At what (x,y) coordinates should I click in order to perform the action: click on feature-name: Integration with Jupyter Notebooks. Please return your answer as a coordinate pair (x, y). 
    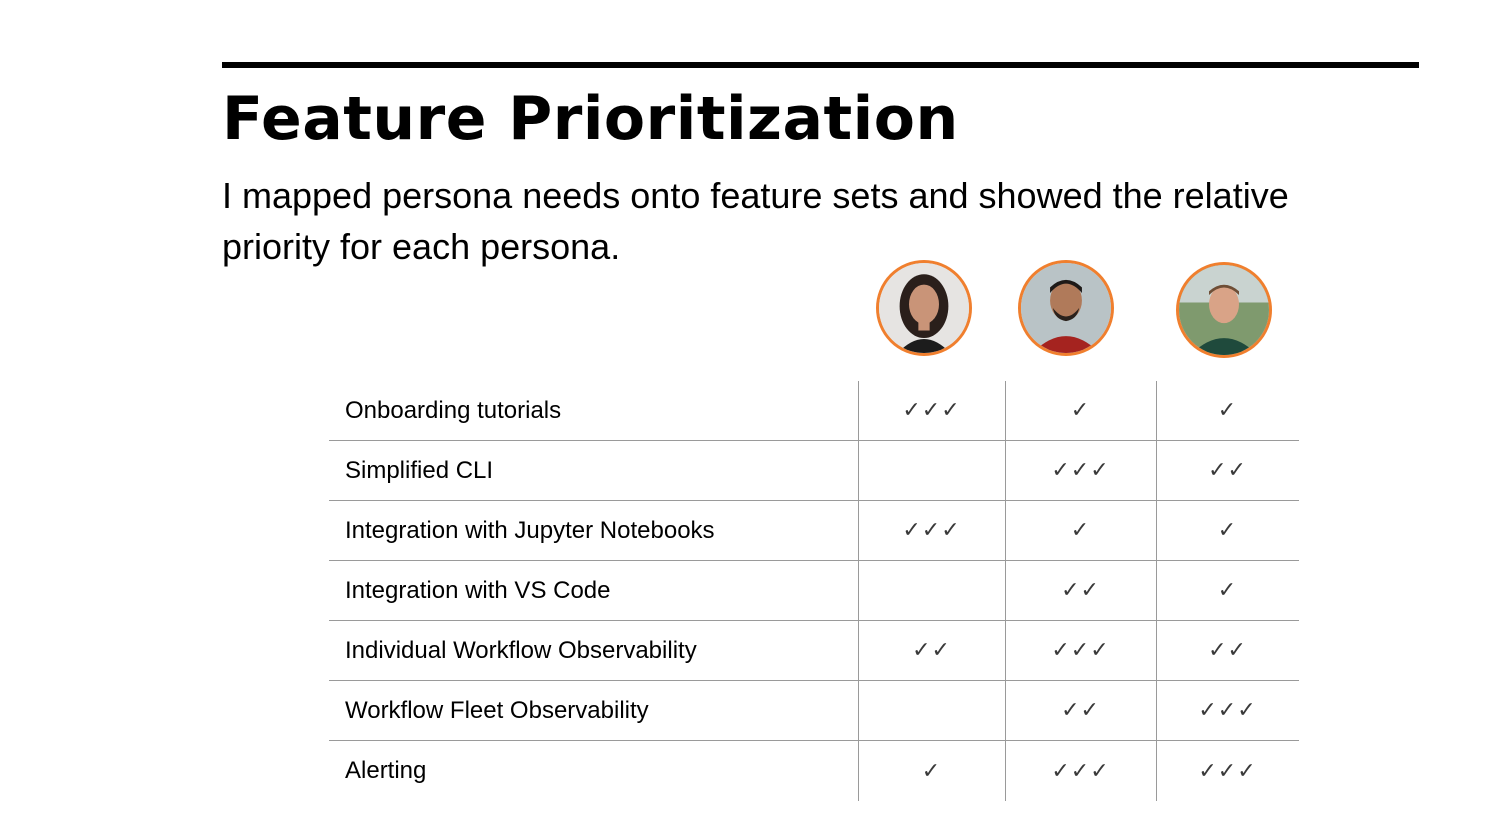
    Looking at the image, I should click on (594, 530).